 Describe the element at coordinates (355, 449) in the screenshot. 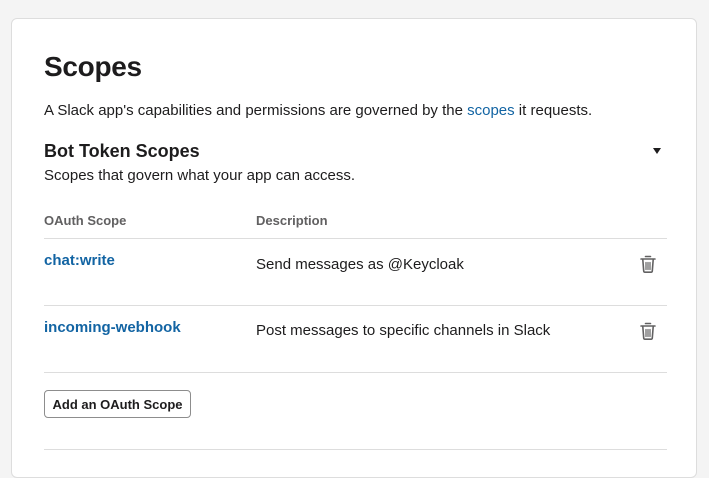

I see `section-bottom-divider` at that location.